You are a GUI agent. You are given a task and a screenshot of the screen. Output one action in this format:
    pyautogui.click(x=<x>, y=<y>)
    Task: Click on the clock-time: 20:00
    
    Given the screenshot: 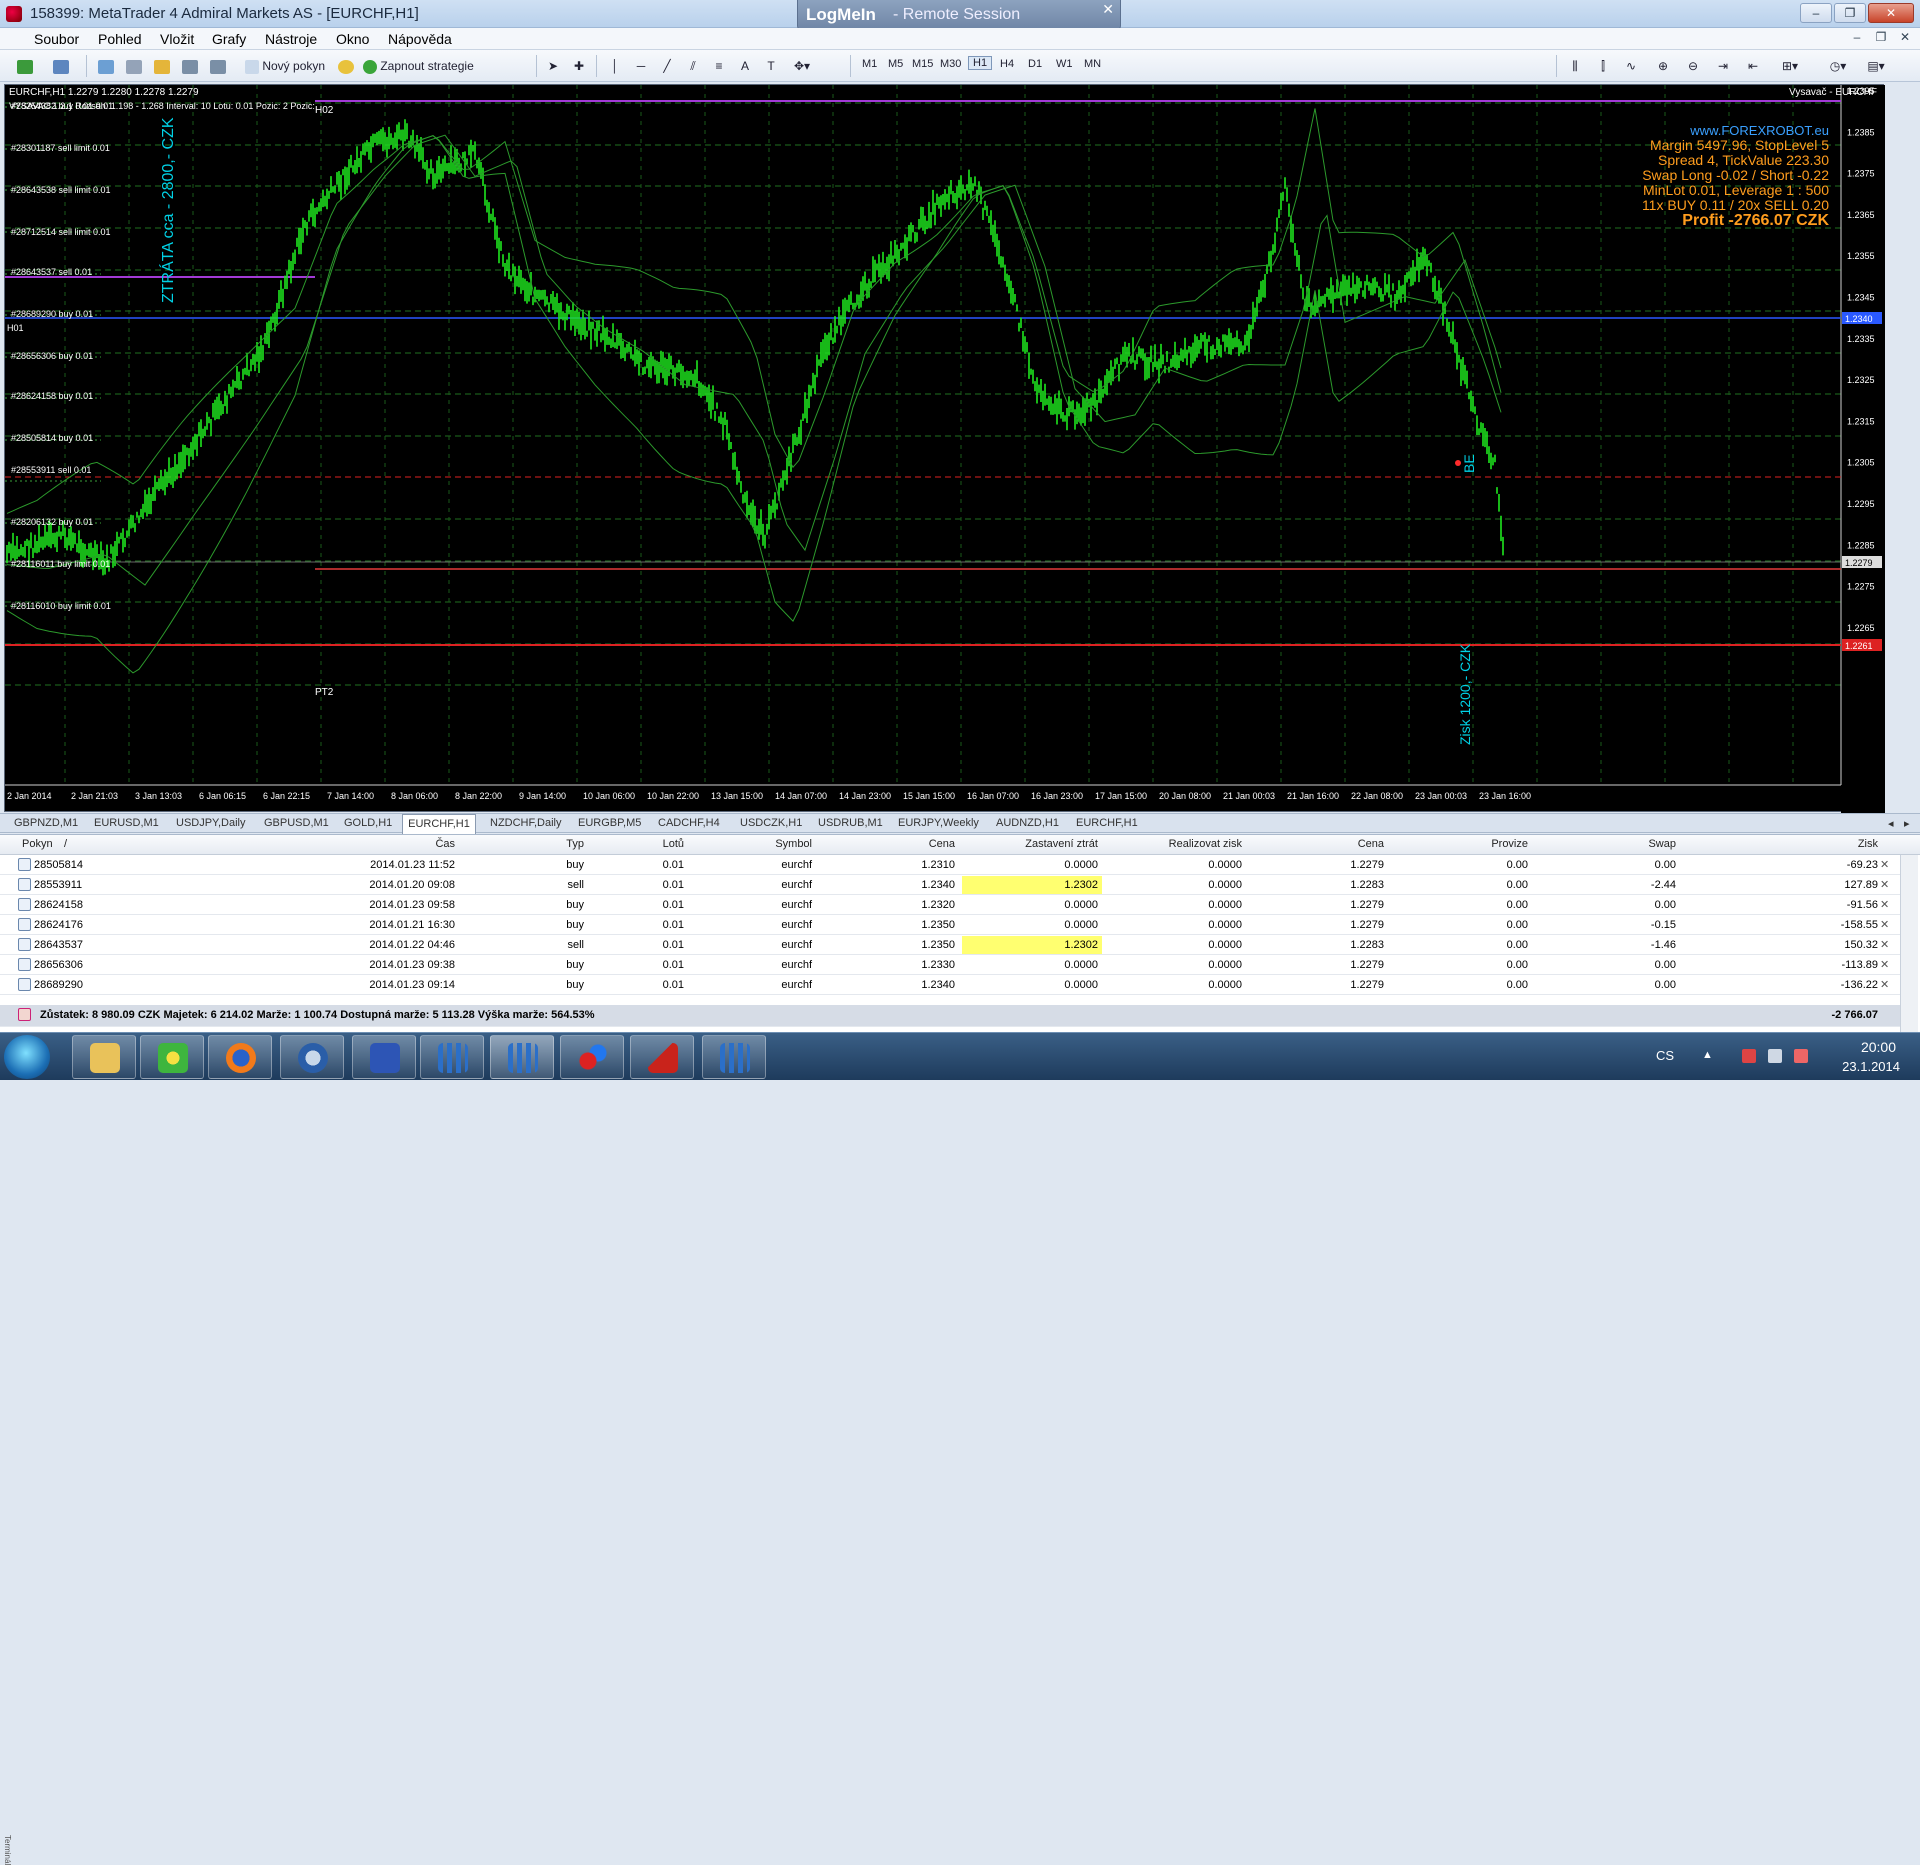 What is the action you would take?
    pyautogui.click(x=1878, y=1047)
    